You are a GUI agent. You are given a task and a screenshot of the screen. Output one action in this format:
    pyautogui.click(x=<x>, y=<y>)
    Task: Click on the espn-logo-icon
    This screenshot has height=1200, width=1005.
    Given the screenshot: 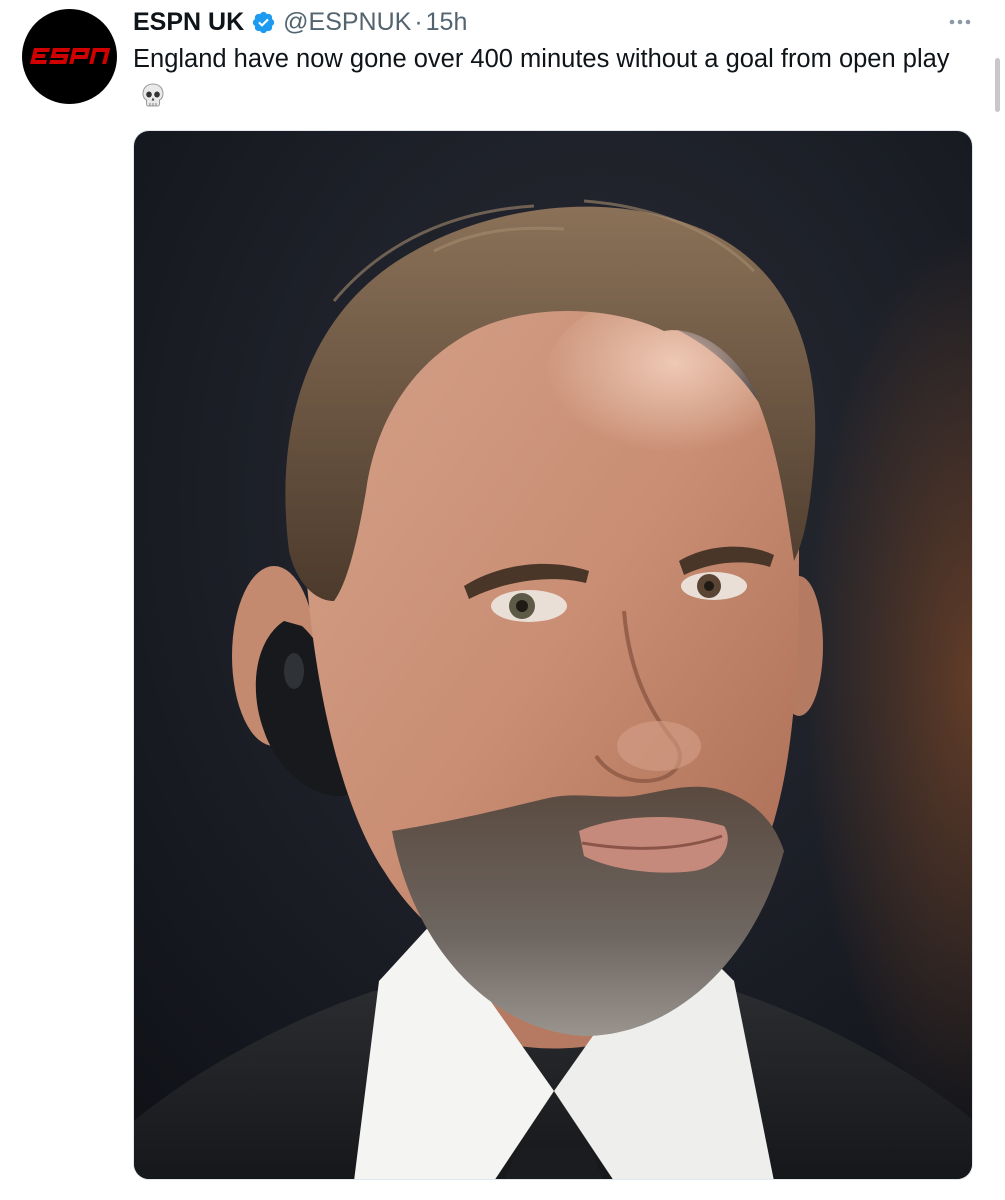 What is the action you would take?
    pyautogui.click(x=70, y=56)
    